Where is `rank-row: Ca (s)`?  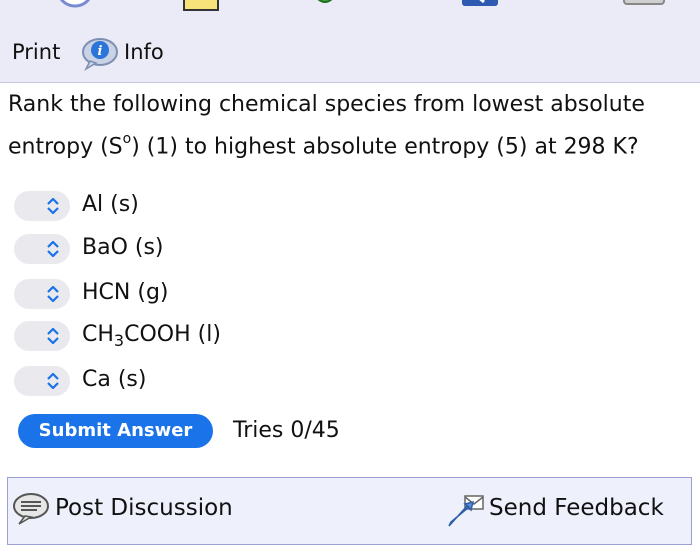
rank-row: Ca (s) is located at coordinates (164, 381).